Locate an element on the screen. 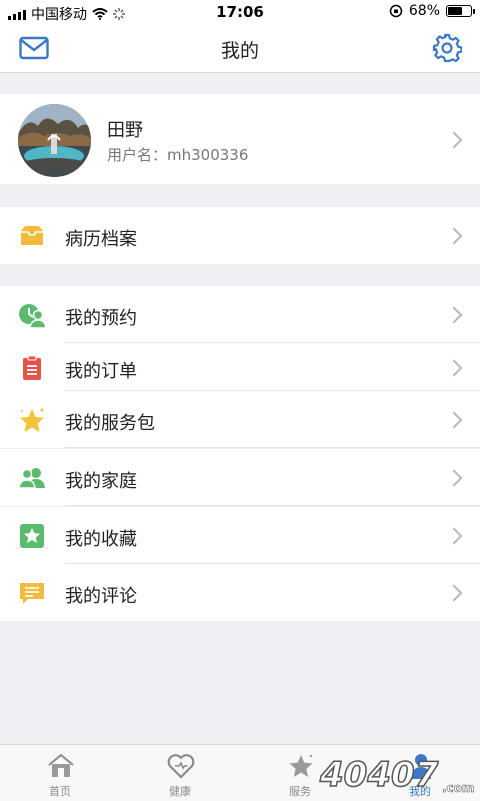 Image resolution: width=480 pixels, height=801 pixels. tab-label: 健康 is located at coordinates (180, 791).